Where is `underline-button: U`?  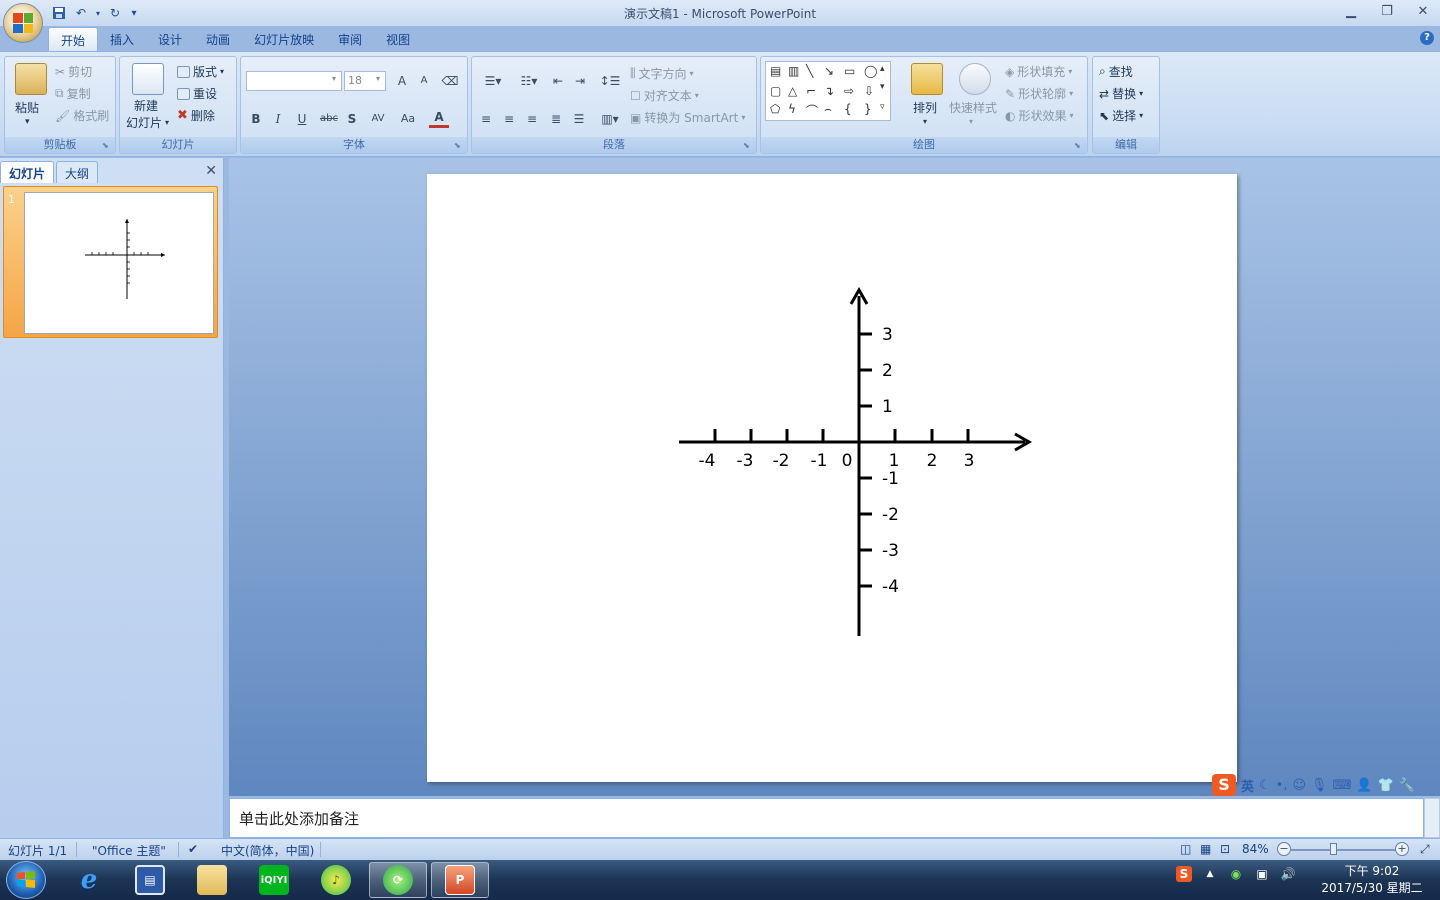 underline-button: U is located at coordinates (302, 119).